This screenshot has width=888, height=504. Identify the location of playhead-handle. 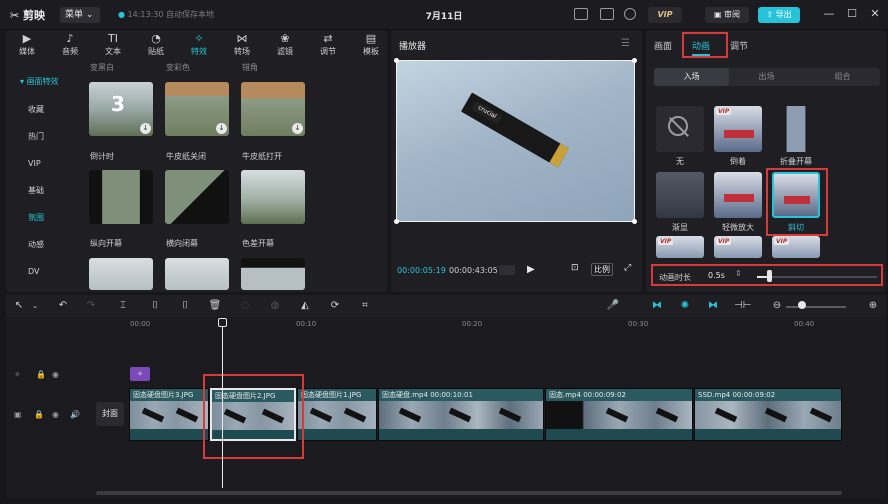
(222, 322).